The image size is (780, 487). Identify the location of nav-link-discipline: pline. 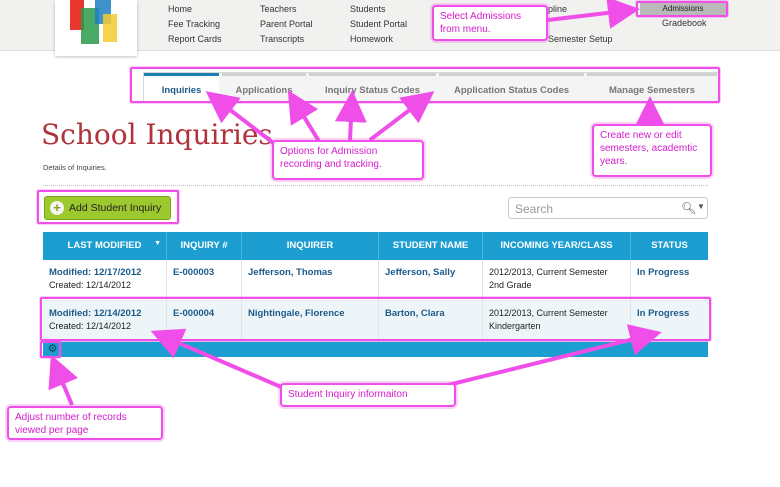
(580, 9).